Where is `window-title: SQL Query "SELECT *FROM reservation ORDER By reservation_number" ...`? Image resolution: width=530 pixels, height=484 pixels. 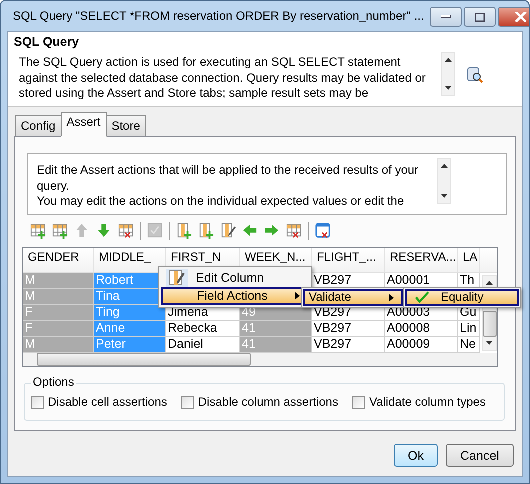
window-title: SQL Query "SELECT *FROM reservation ORDER By reservation_number" ... is located at coordinates (218, 16).